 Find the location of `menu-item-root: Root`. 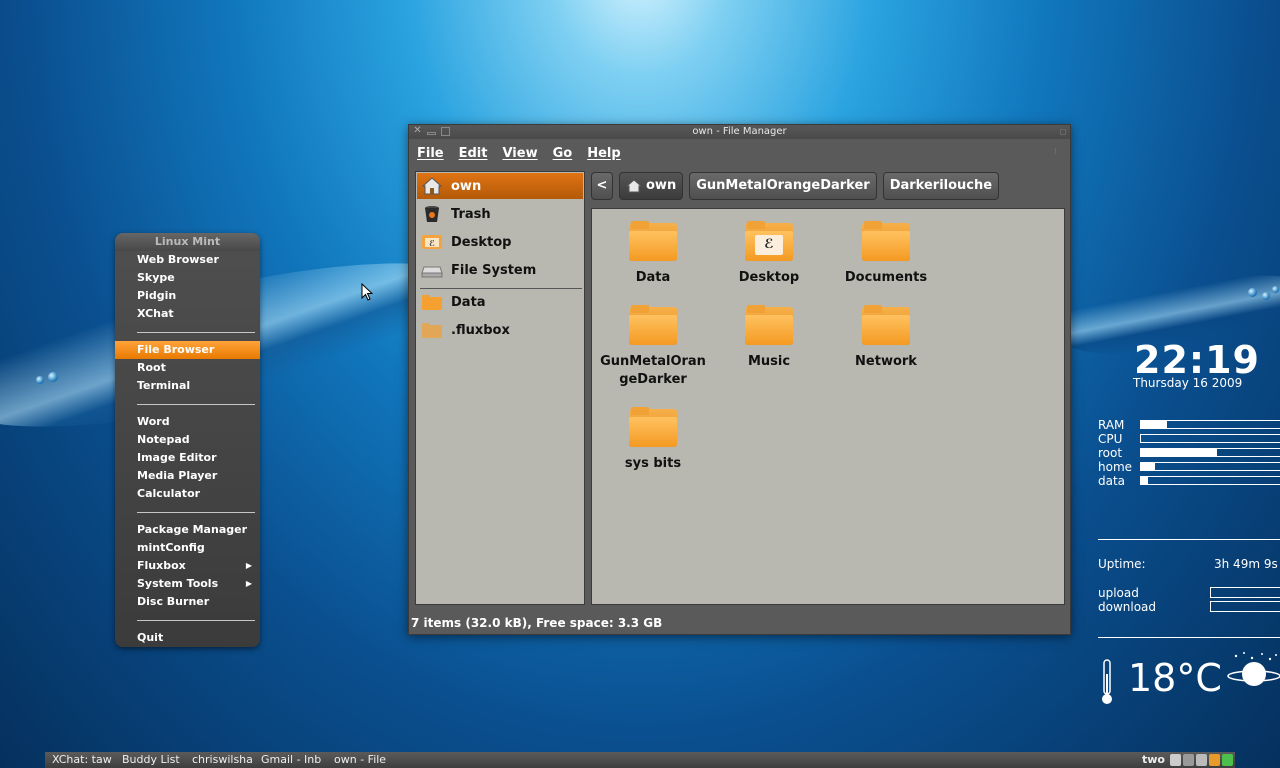

menu-item-root: Root is located at coordinates (187, 368).